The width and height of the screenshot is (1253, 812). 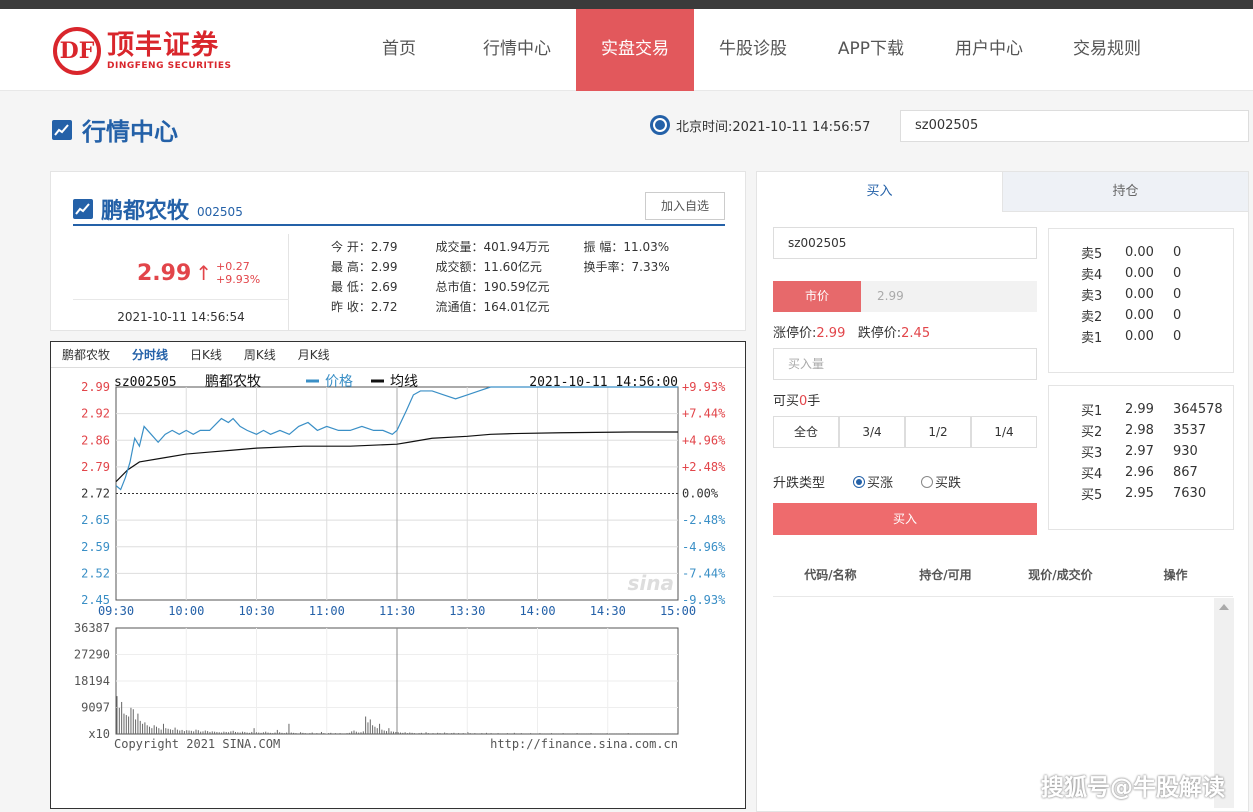 What do you see at coordinates (95, 440) in the screenshot?
I see `y-tick-label: 2.86` at bounding box center [95, 440].